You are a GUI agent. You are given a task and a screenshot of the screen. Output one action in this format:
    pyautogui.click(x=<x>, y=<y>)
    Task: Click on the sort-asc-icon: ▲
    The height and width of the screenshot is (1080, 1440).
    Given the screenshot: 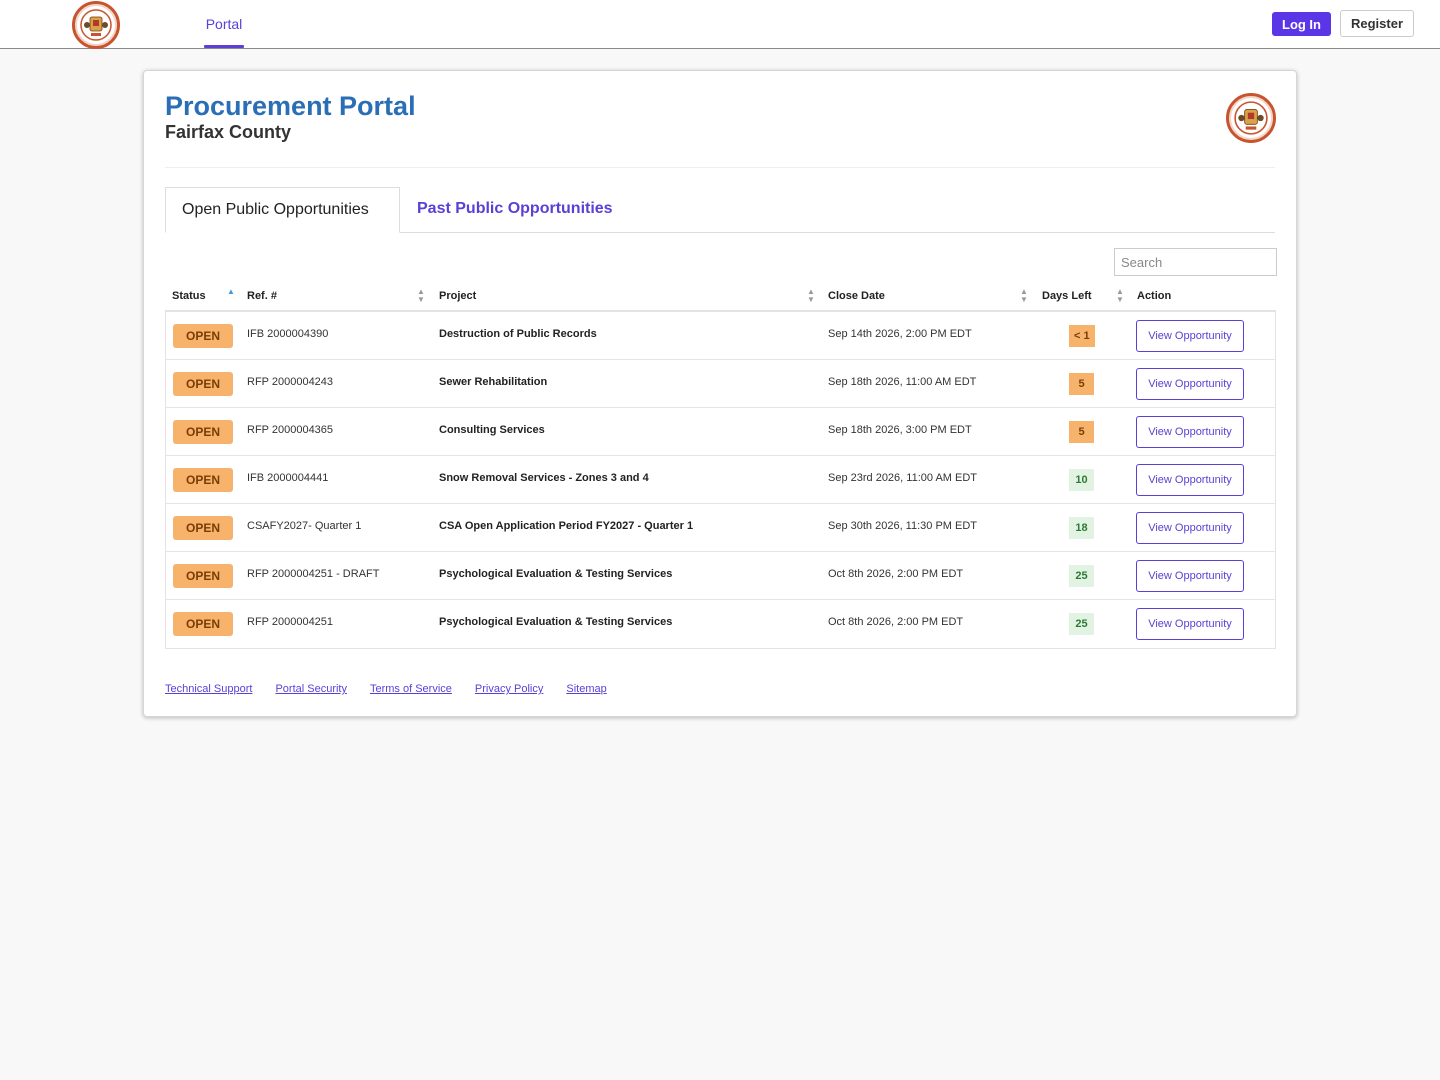 What is the action you would take?
    pyautogui.click(x=231, y=292)
    